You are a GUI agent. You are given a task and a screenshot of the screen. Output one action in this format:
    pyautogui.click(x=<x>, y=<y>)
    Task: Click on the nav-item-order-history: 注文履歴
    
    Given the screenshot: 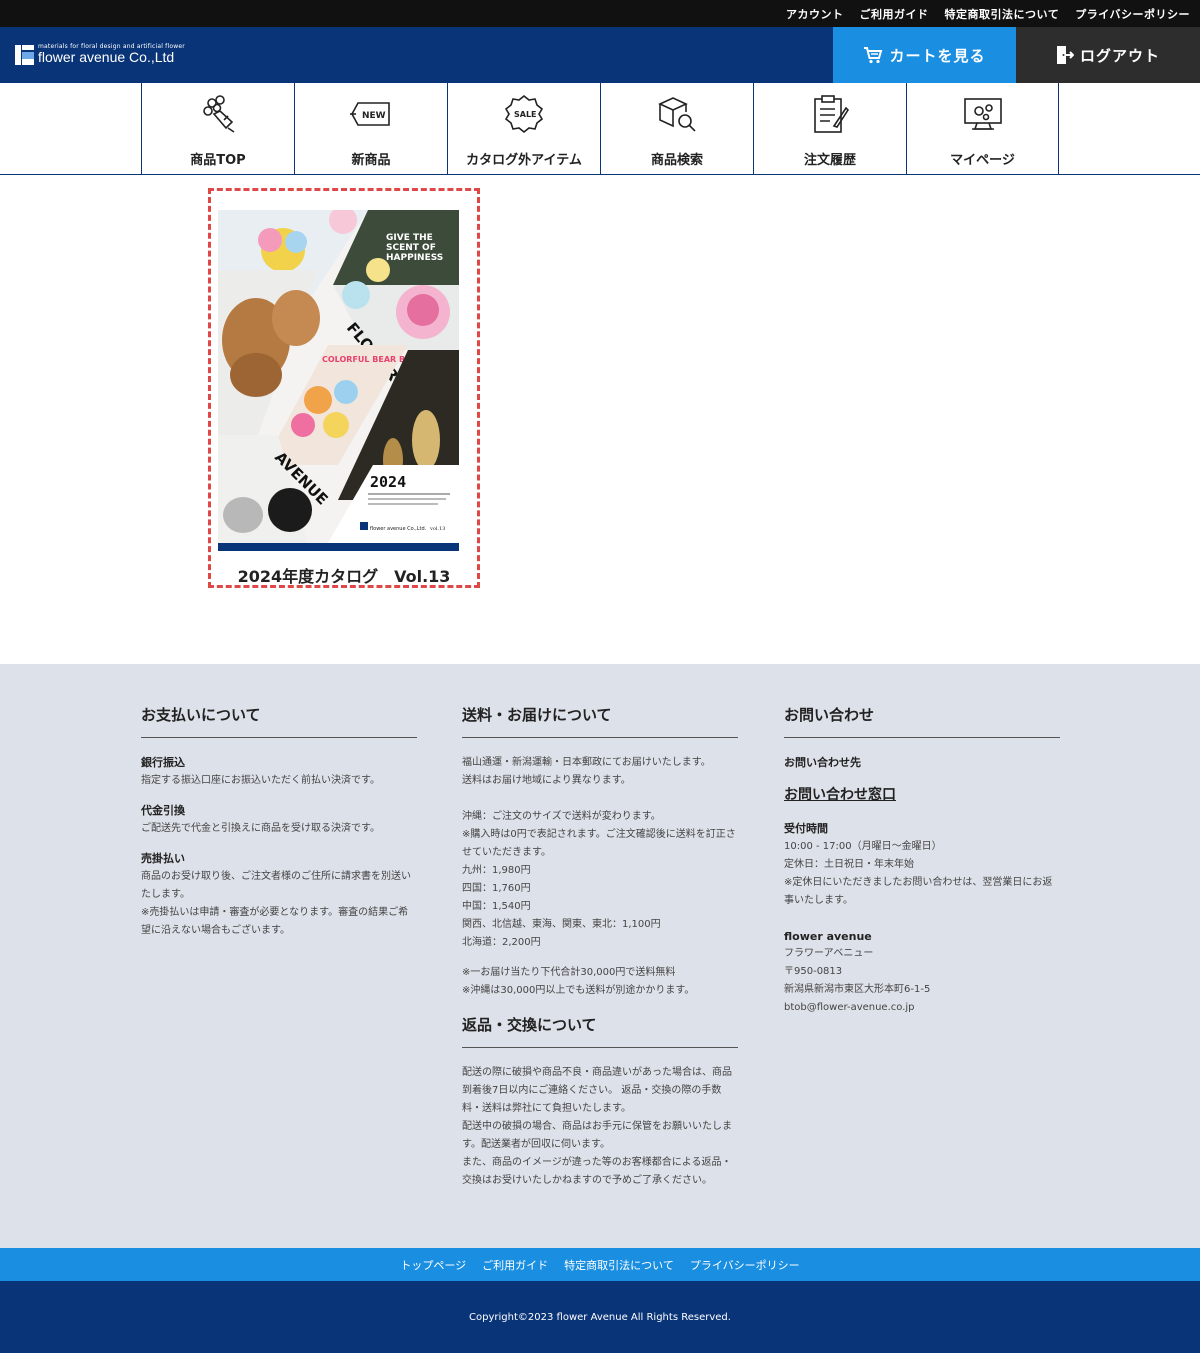 What is the action you would take?
    pyautogui.click(x=829, y=129)
    